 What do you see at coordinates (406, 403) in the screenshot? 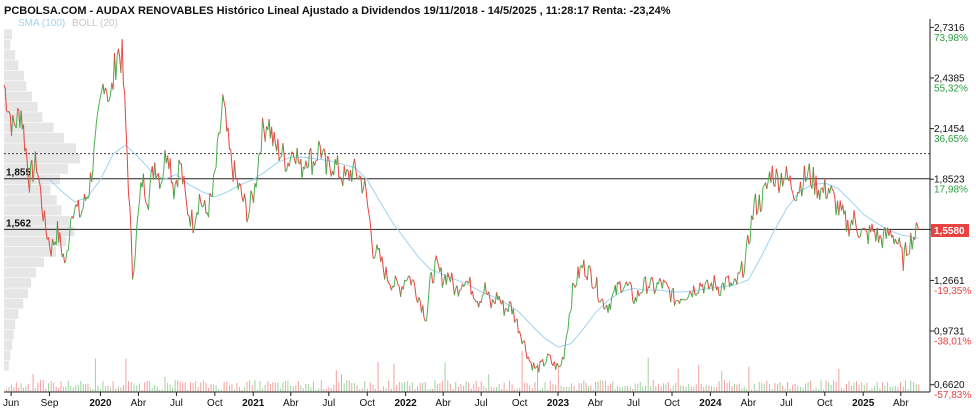
I see `x-tick-label: 2022` at bounding box center [406, 403].